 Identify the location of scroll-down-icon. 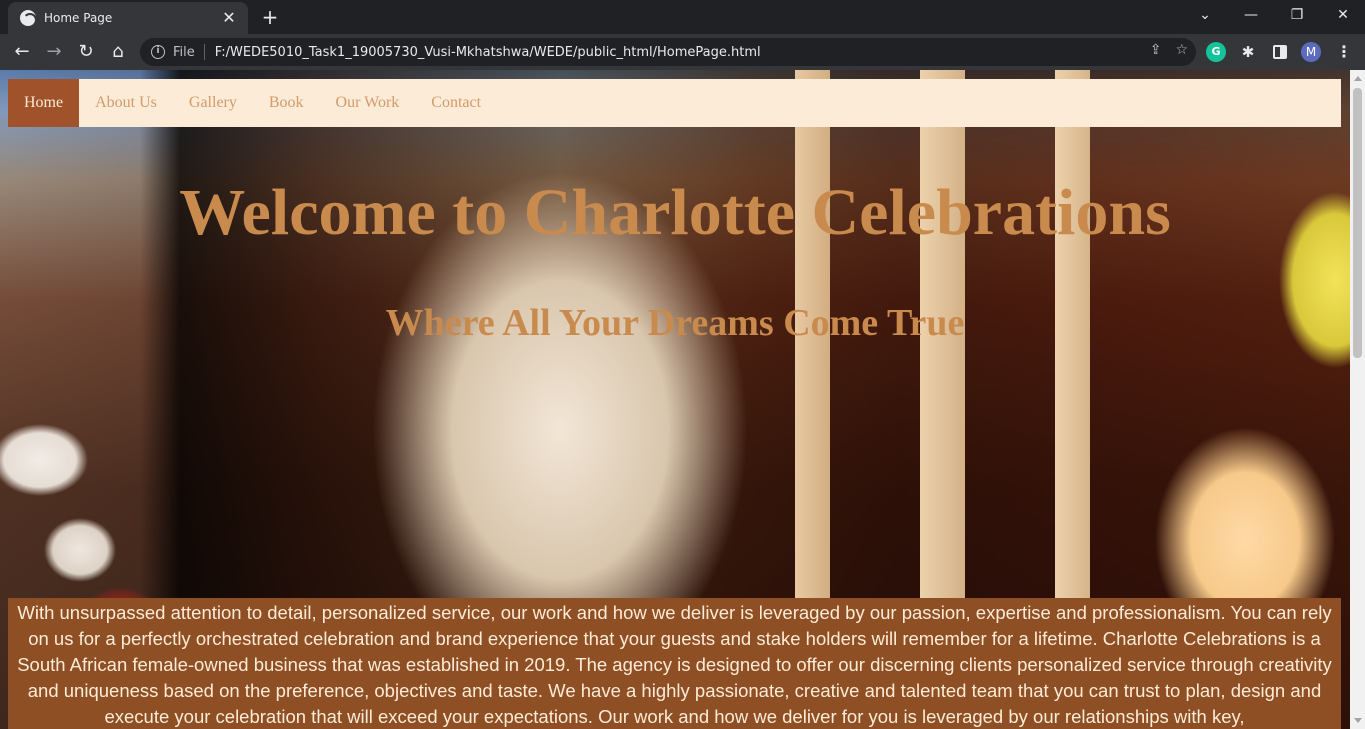
(1358, 720).